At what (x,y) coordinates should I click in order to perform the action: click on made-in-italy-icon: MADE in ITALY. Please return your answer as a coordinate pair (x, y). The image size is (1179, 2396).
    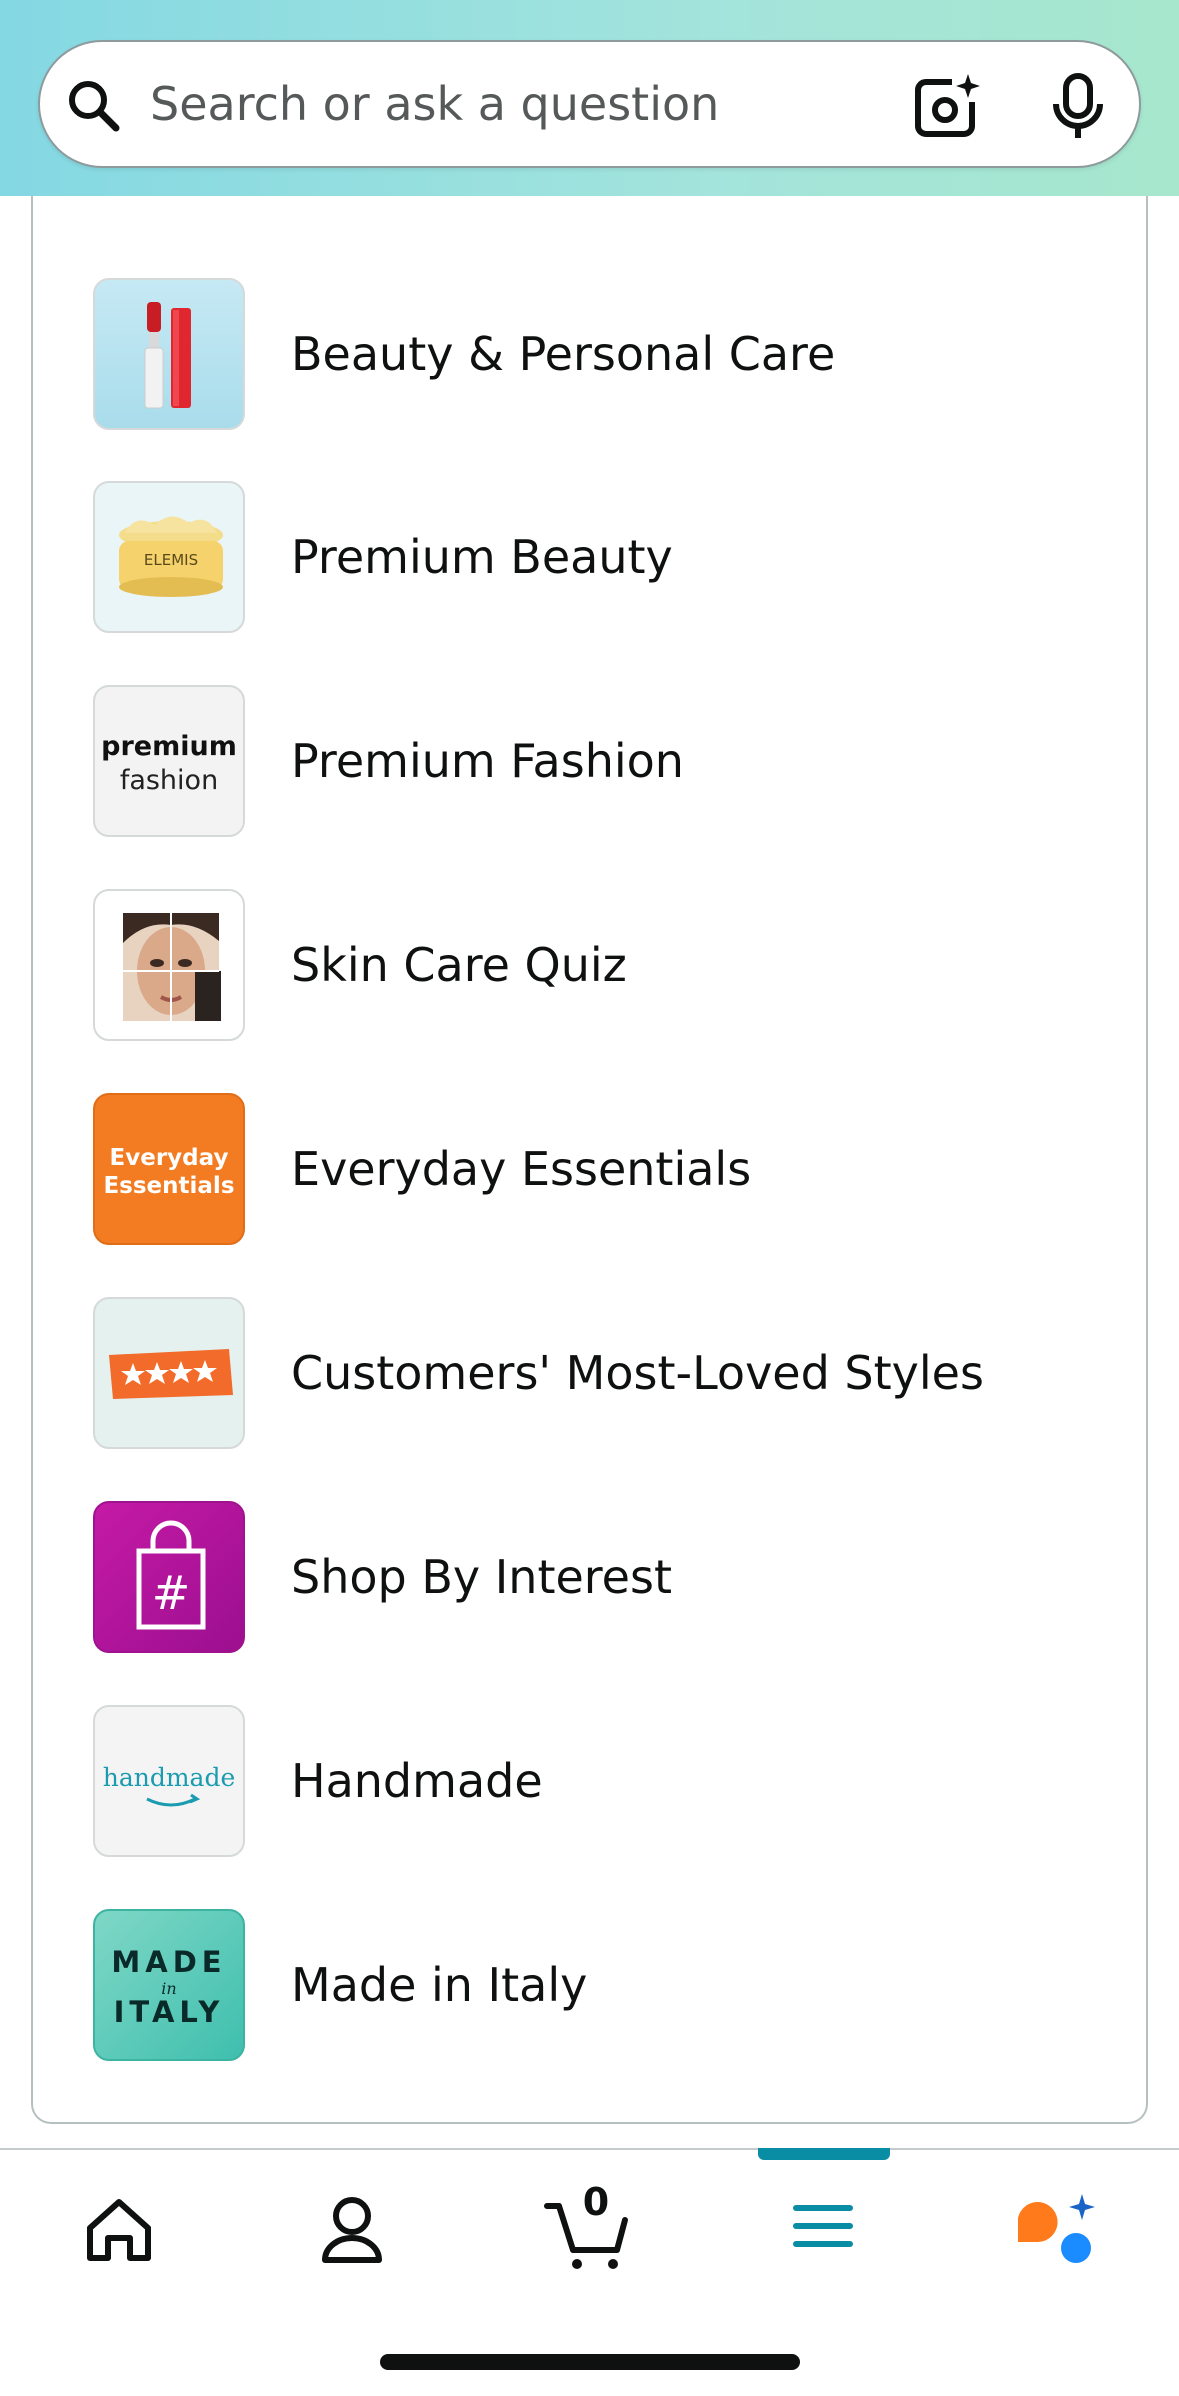
    Looking at the image, I should click on (169, 1985).